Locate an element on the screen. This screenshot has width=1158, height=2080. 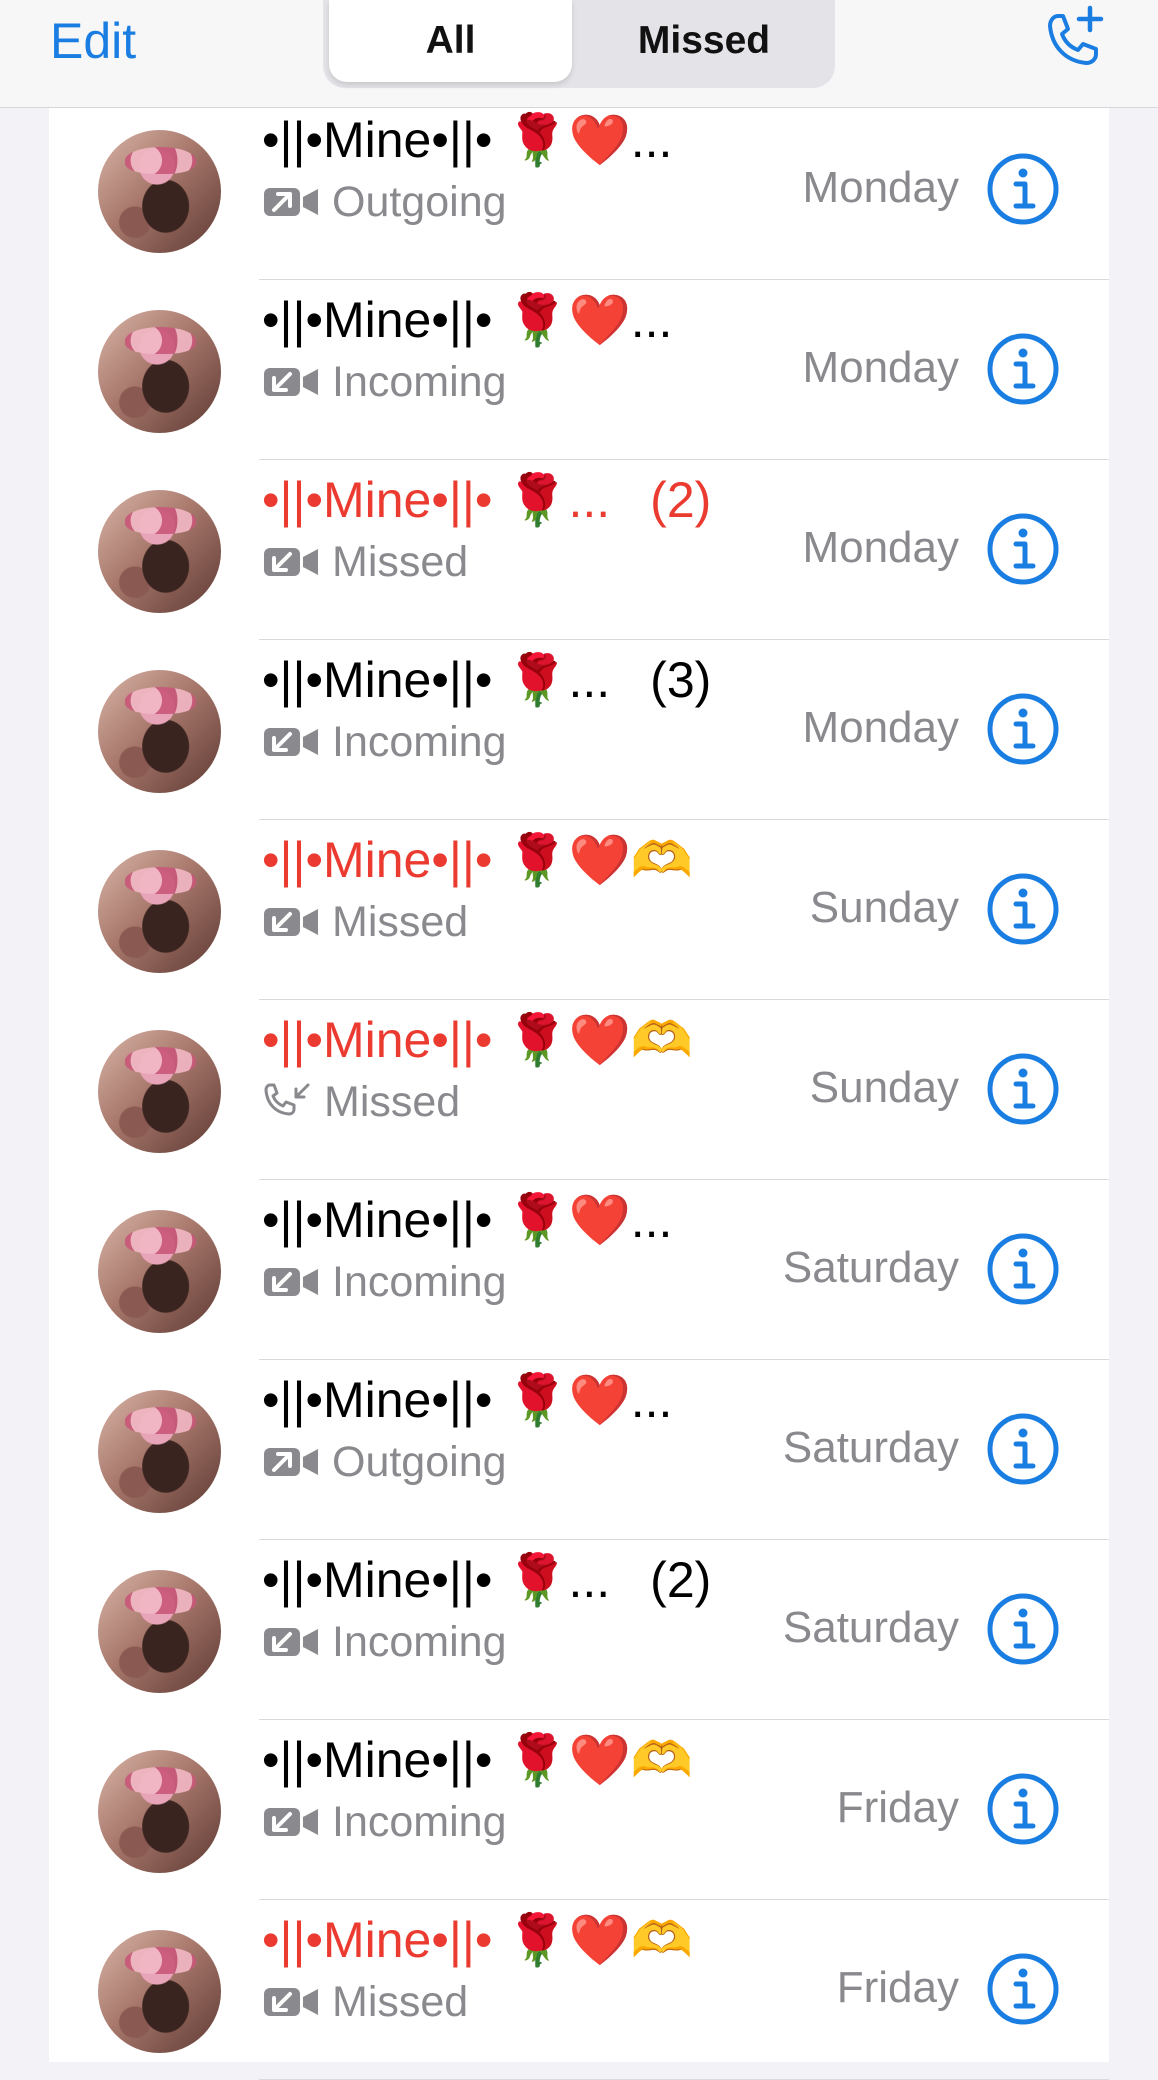
call-row: •||•Mine•||• 🌹❤️... Outgoing Saturday is located at coordinates (579, 1450).